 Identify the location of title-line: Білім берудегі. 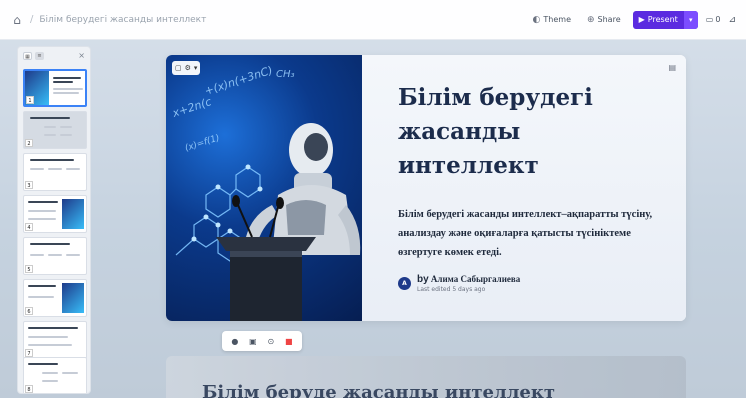
(495, 97).